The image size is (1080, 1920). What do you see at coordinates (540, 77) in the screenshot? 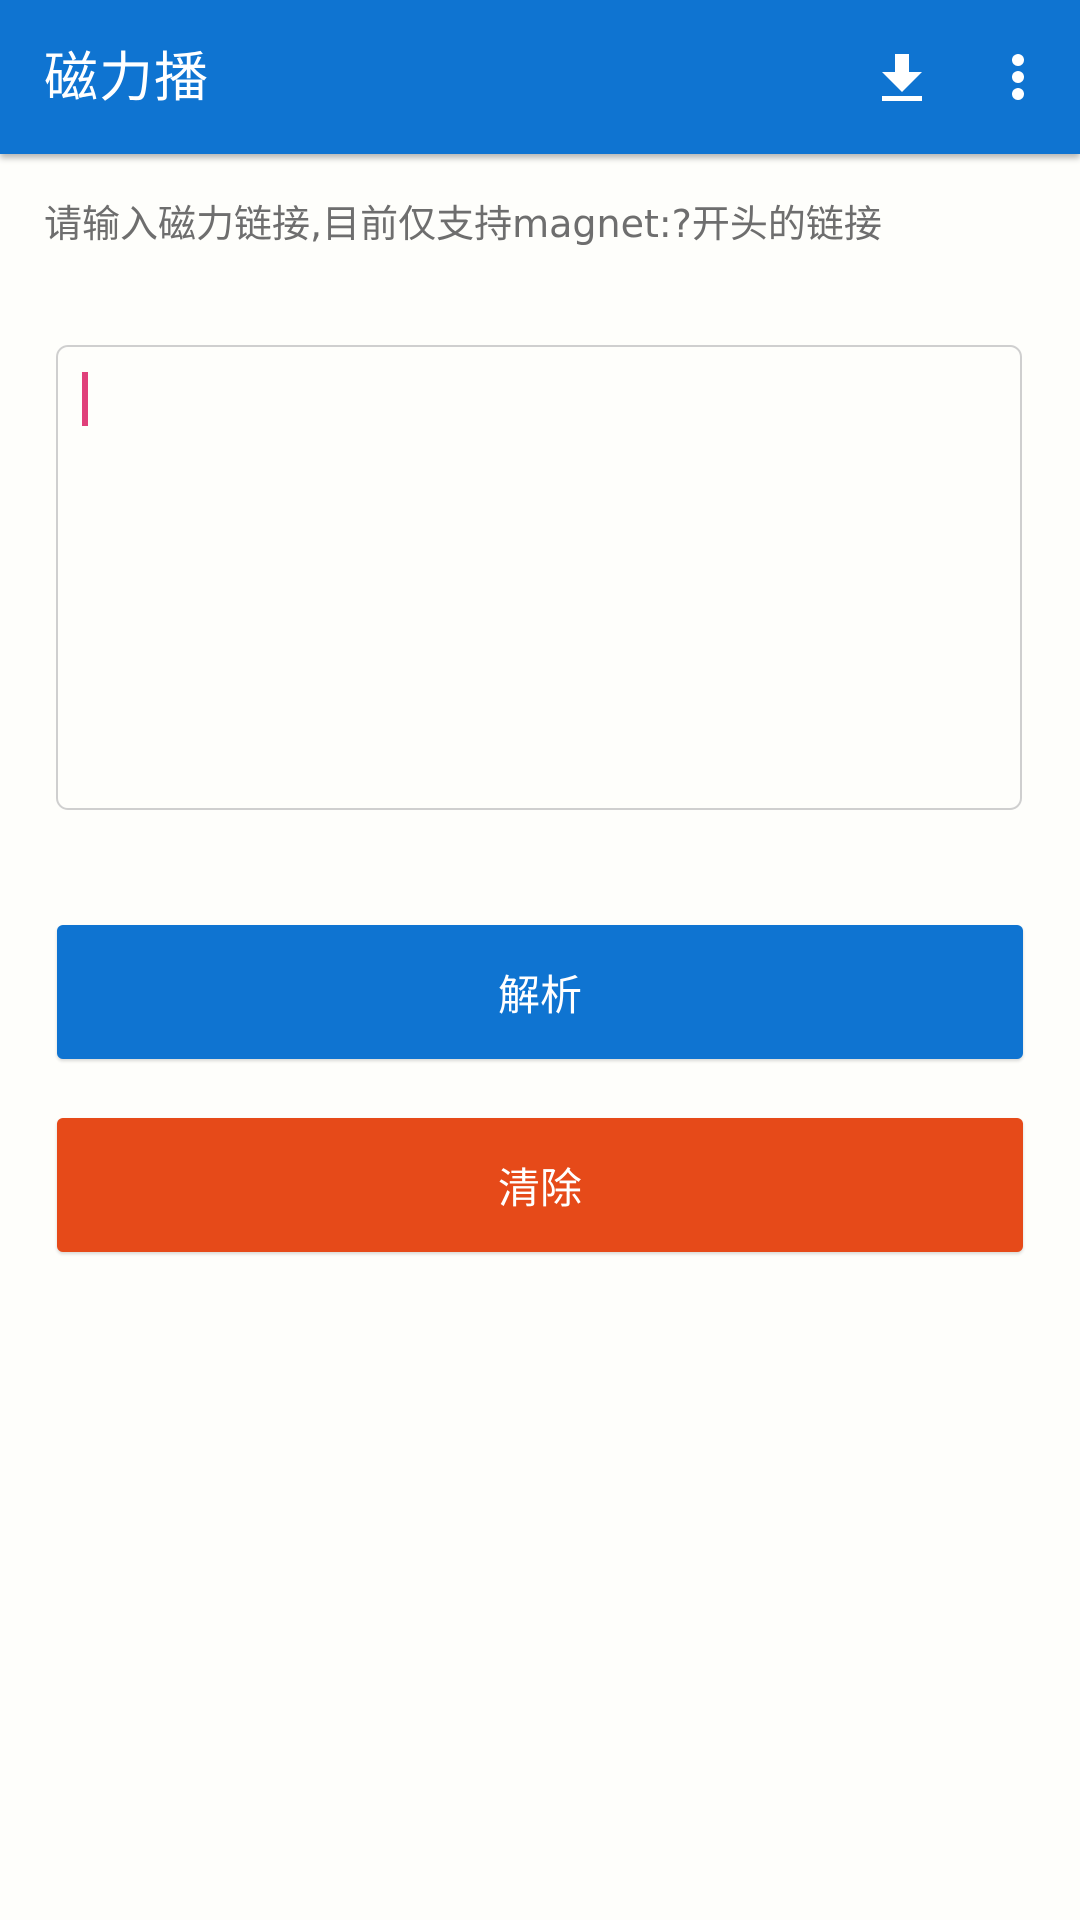
I see `app-bar: 磁力播` at bounding box center [540, 77].